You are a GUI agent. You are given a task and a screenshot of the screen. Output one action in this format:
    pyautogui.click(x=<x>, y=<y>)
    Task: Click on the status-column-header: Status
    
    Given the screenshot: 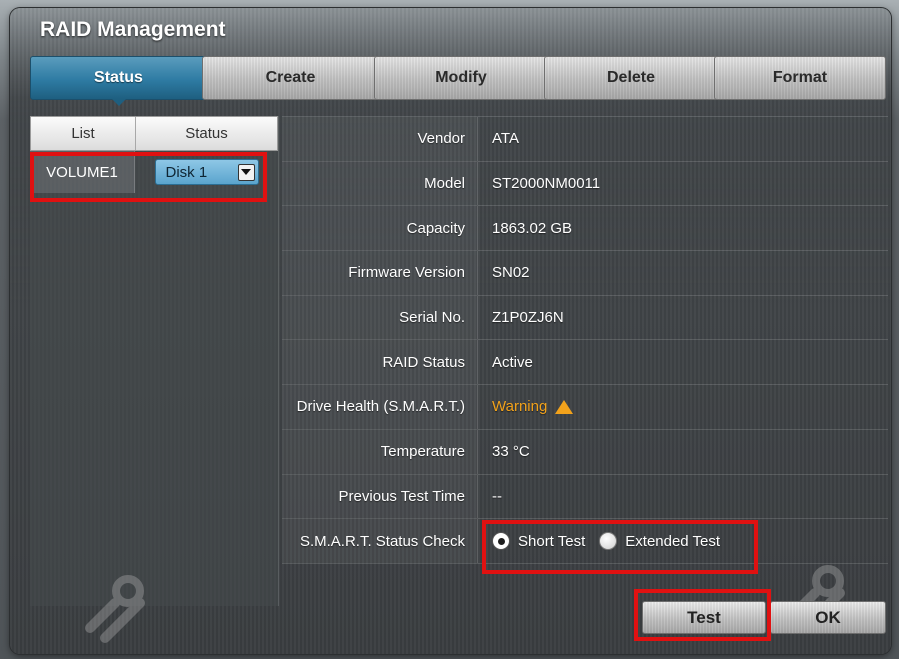 What is the action you would take?
    pyautogui.click(x=206, y=133)
    